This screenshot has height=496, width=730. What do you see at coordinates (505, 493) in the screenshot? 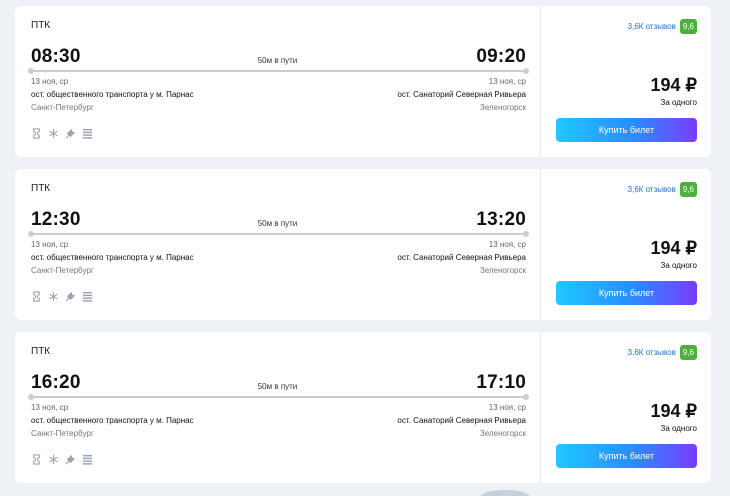
I see `next-card-edge` at bounding box center [505, 493].